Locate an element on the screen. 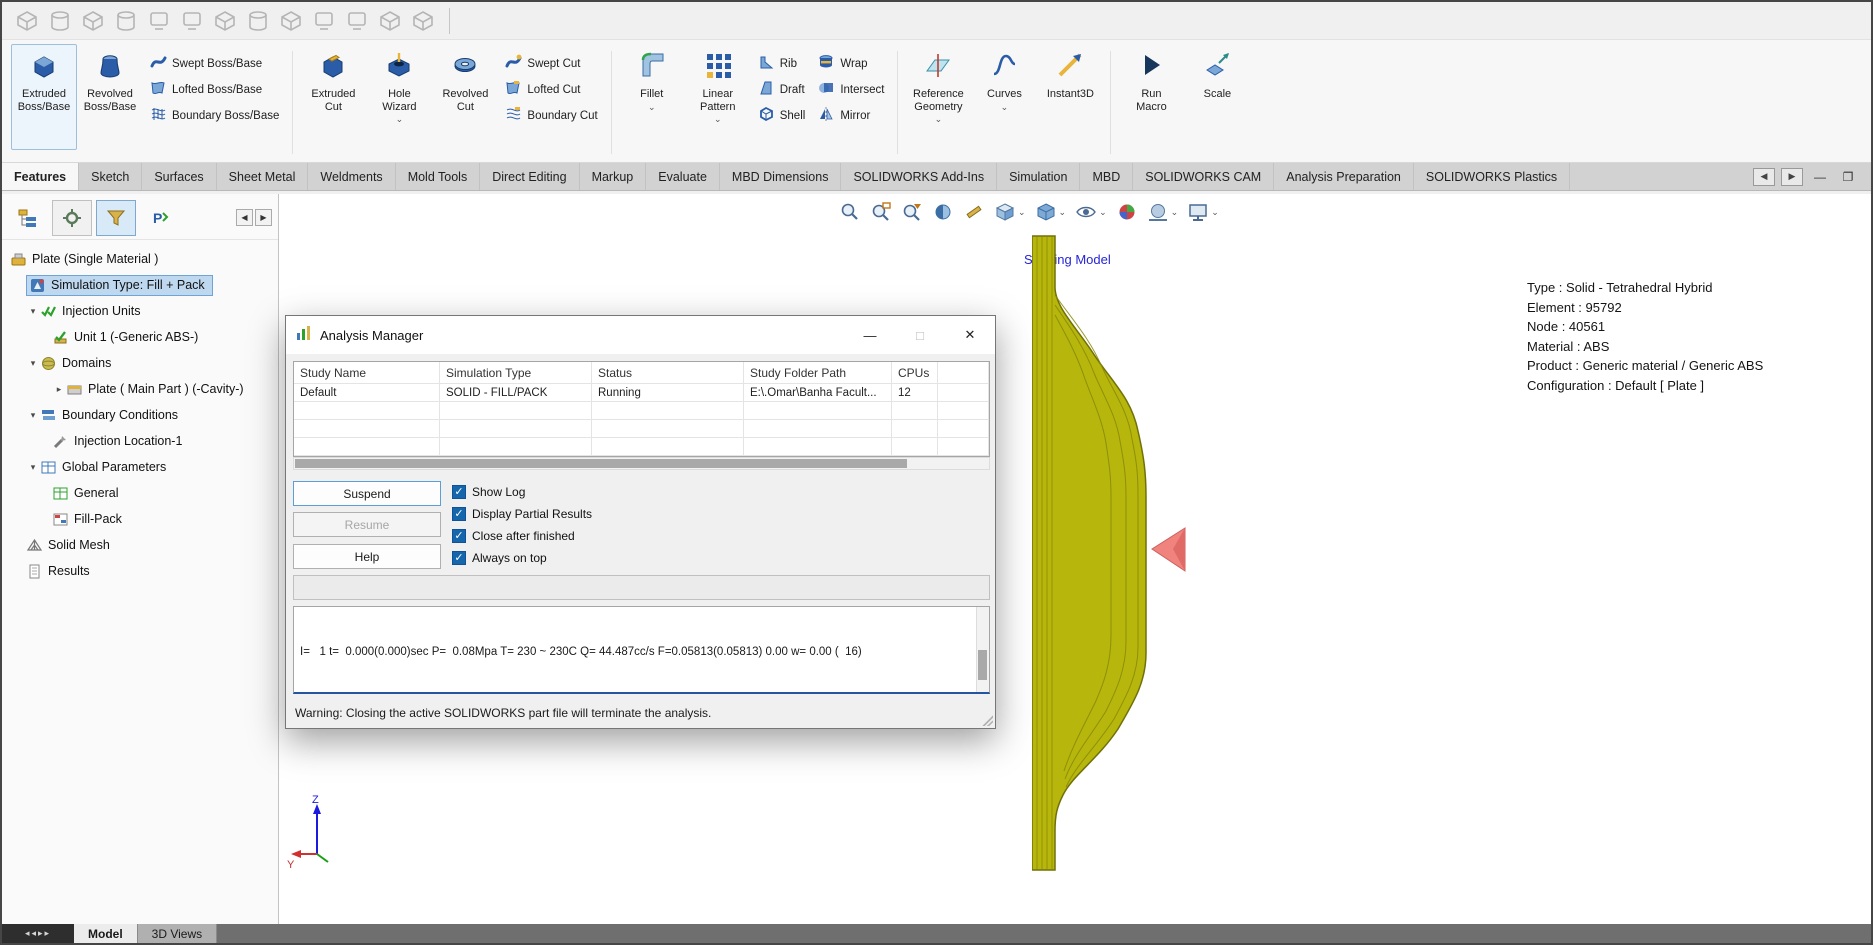 This screenshot has width=1873, height=945. export-tool-icon is located at coordinates (357, 21).